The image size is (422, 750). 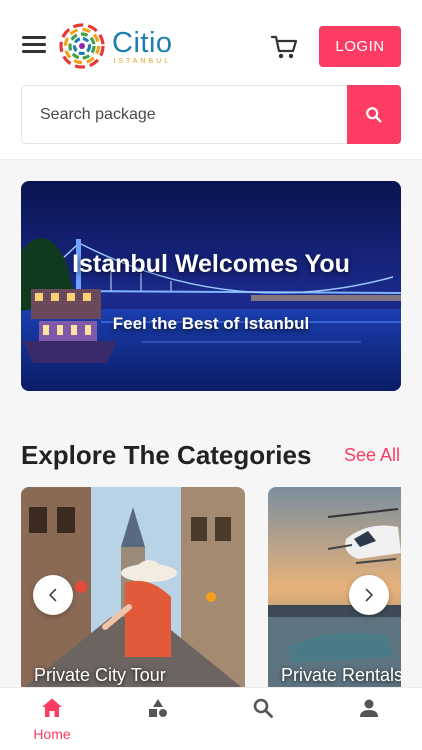 I want to click on tab-categories, so click(x=158, y=719).